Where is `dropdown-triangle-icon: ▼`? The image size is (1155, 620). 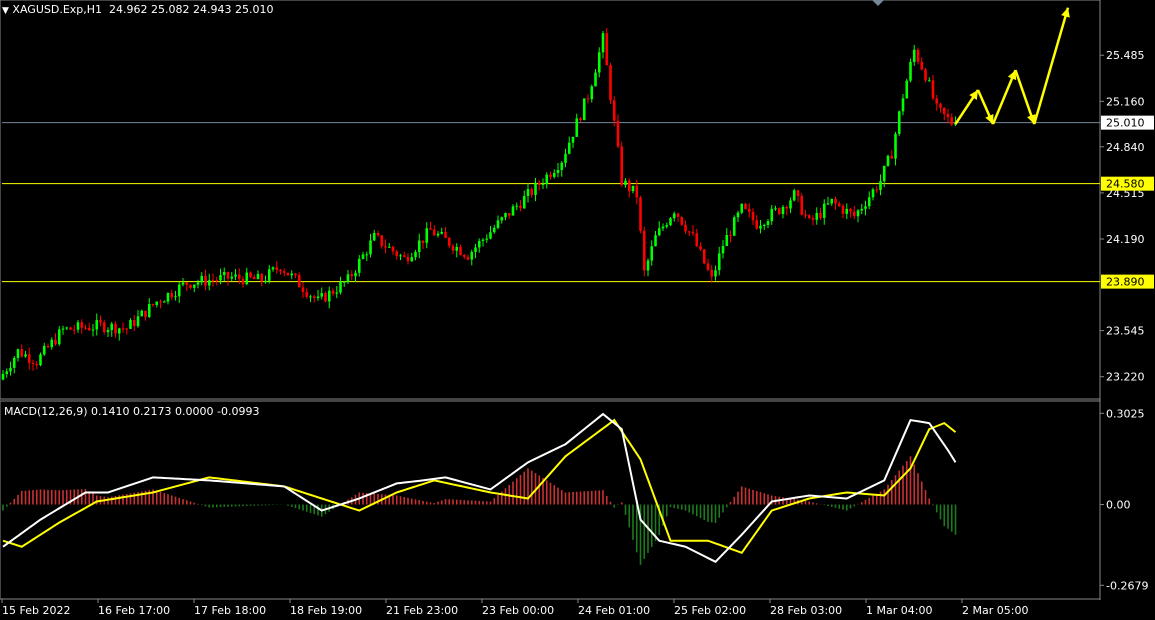 dropdown-triangle-icon: ▼ is located at coordinates (5, 11).